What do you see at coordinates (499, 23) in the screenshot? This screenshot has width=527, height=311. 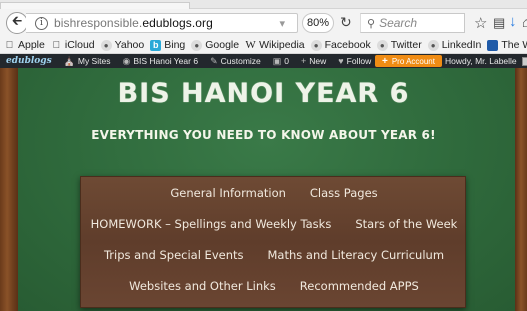 I see `reading-list-icon: ▤` at bounding box center [499, 23].